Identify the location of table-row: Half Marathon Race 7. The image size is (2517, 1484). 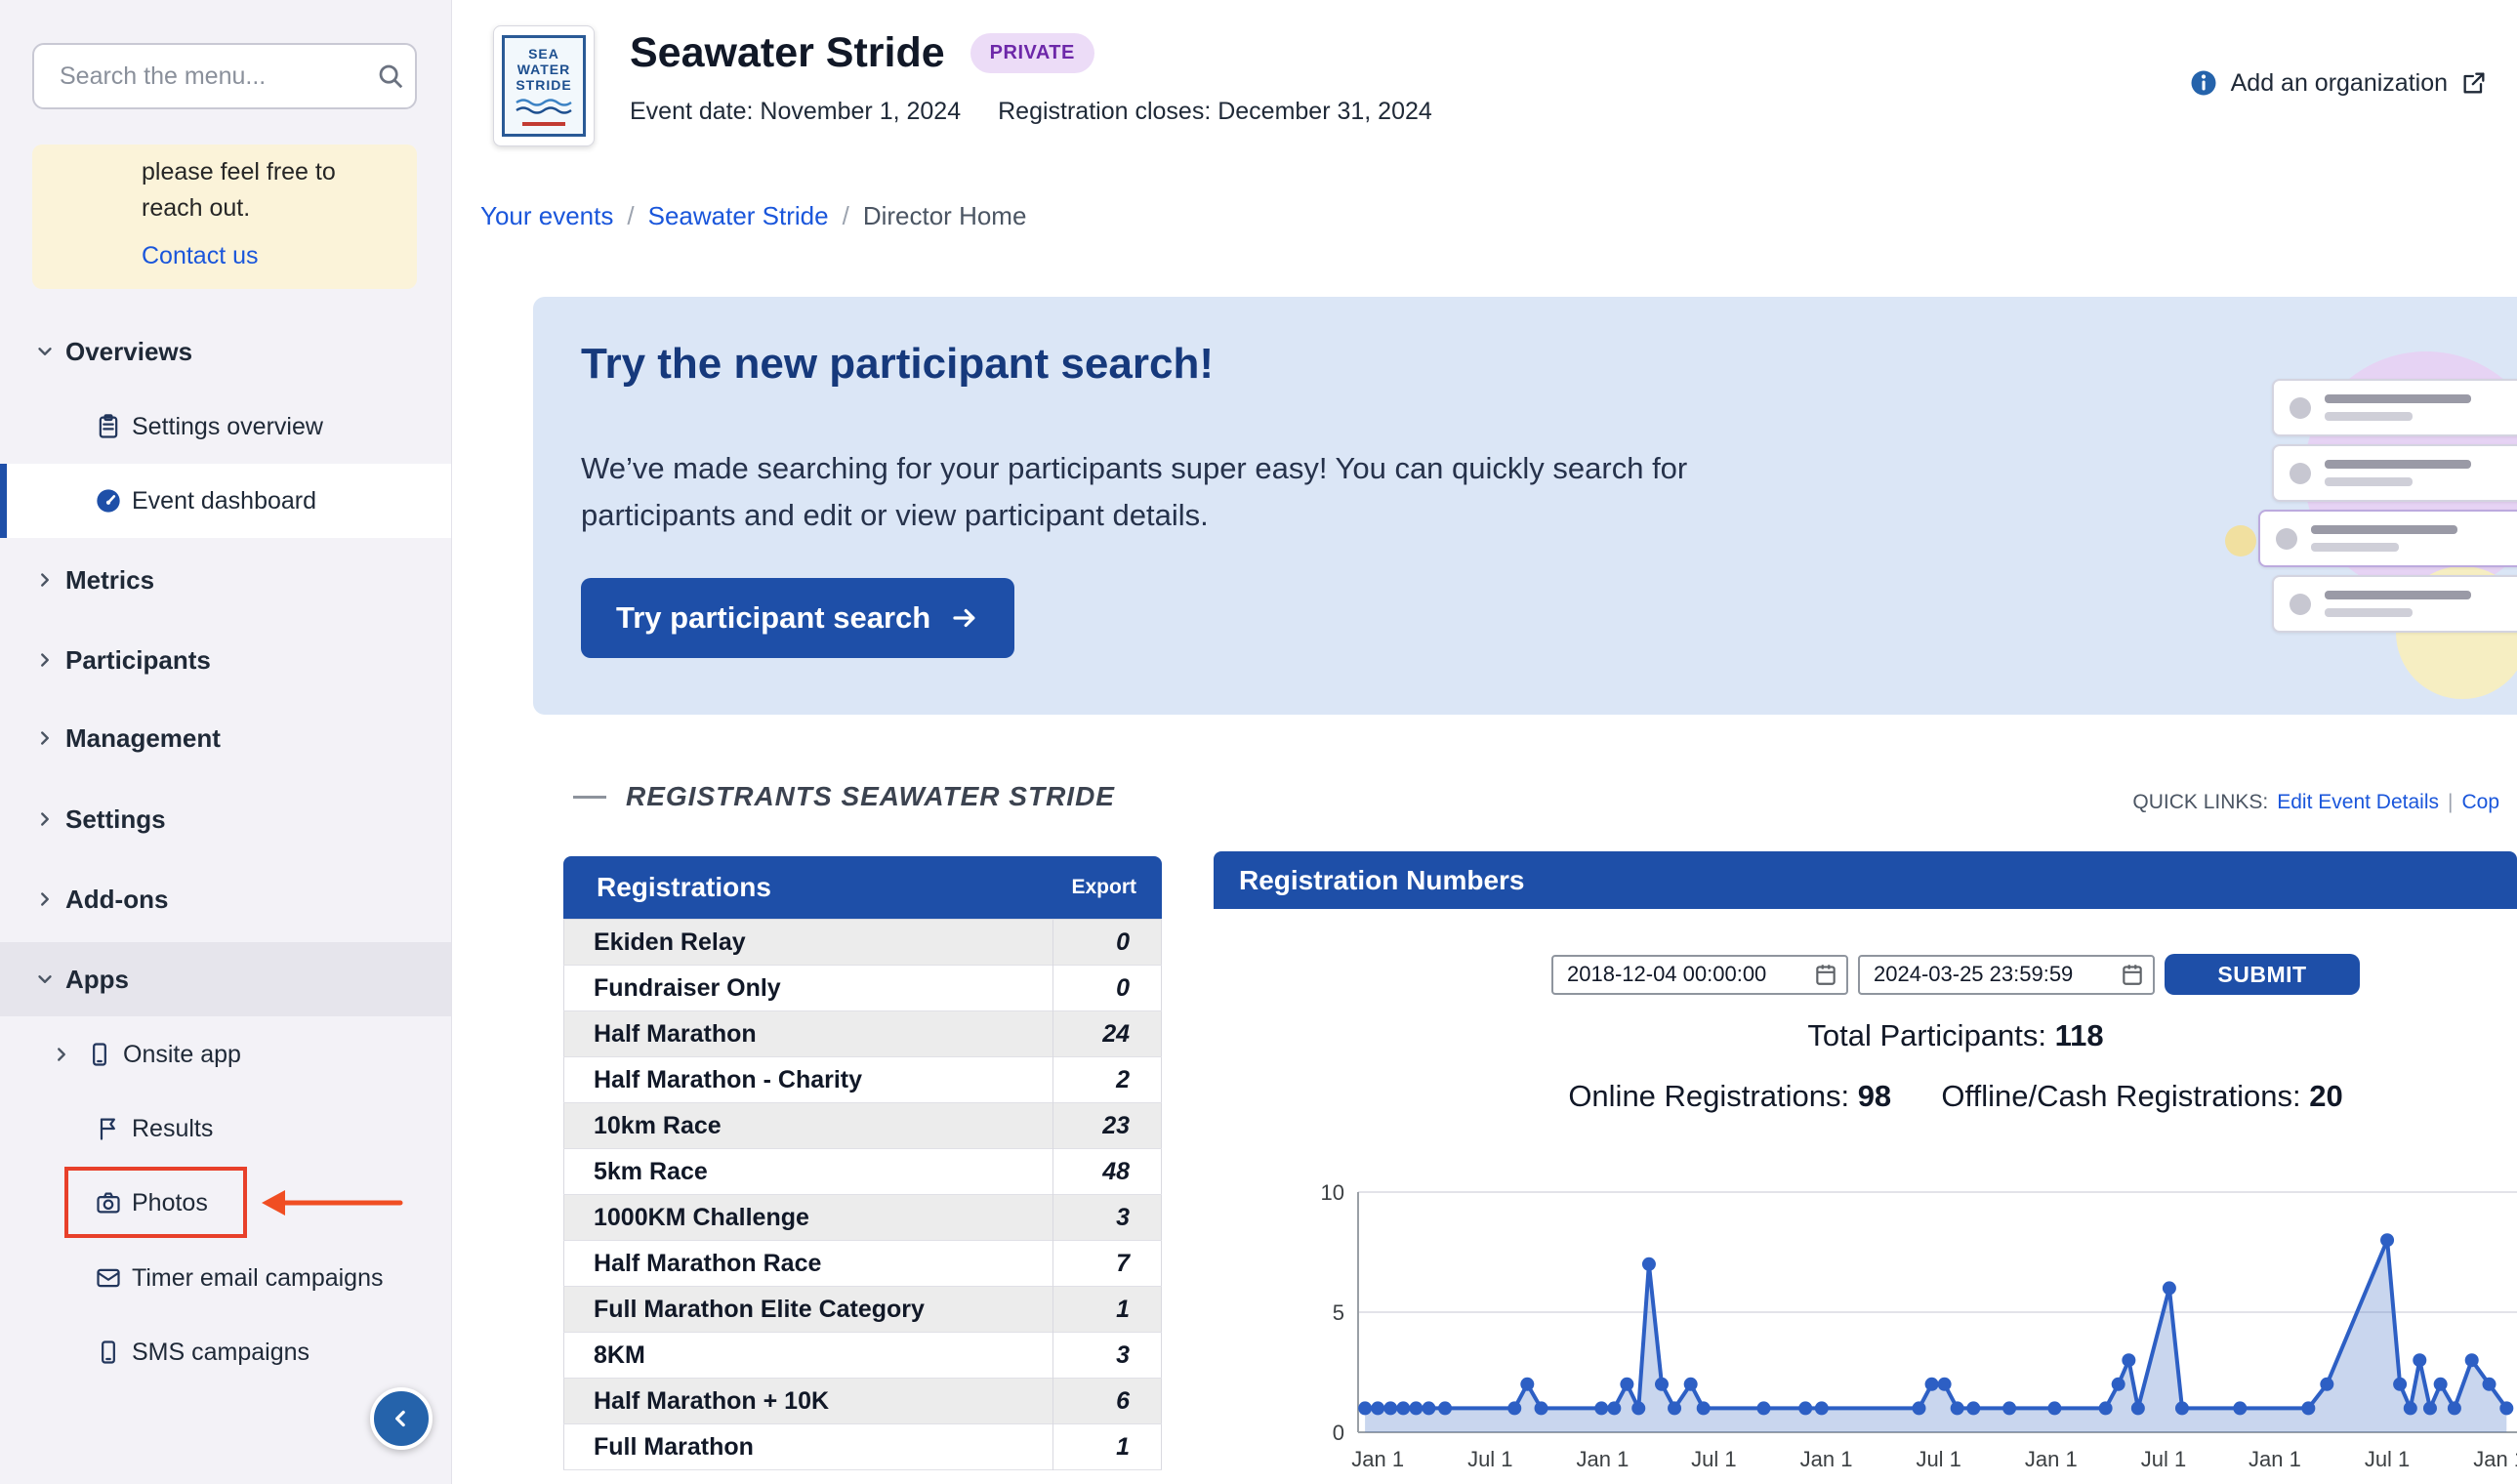
(862, 1263).